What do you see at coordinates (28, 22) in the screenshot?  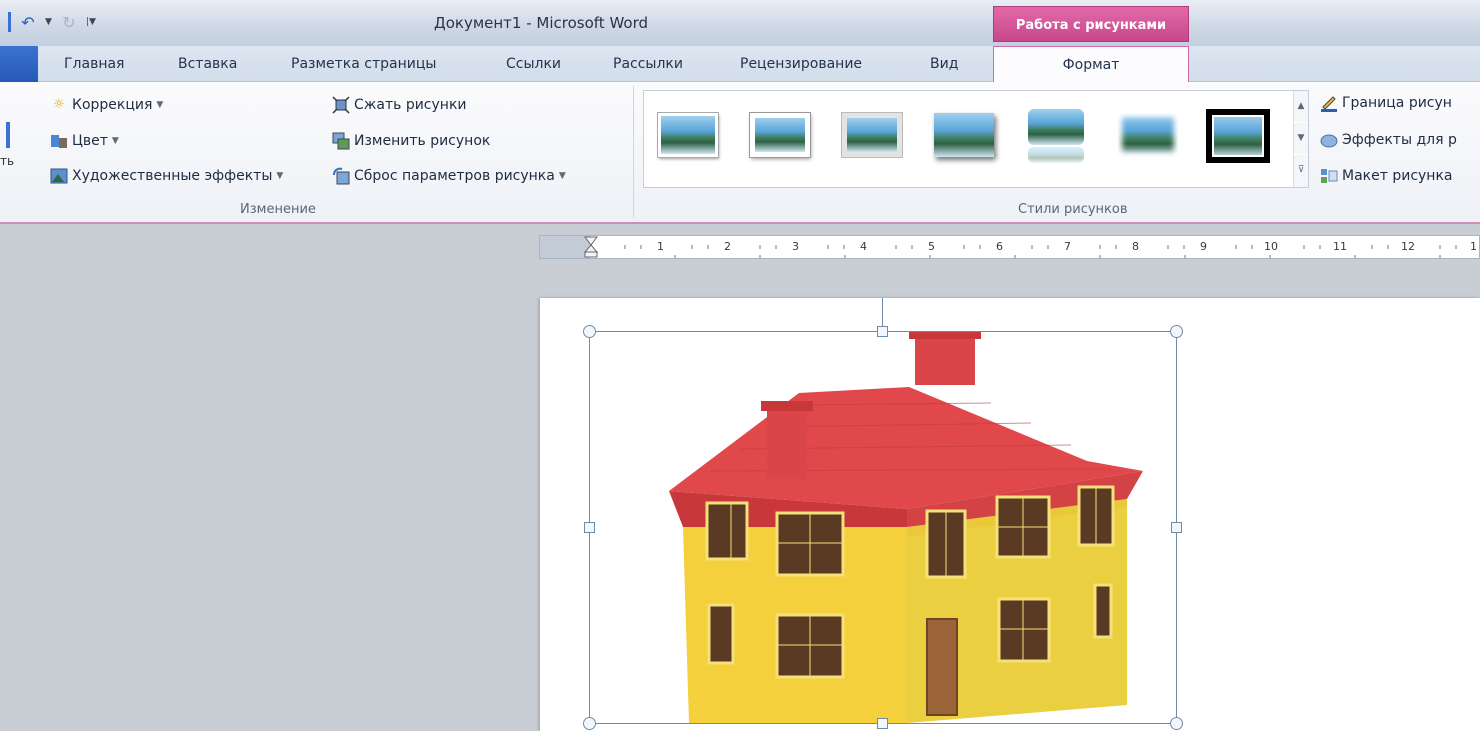 I see `undo-icon: ↶` at bounding box center [28, 22].